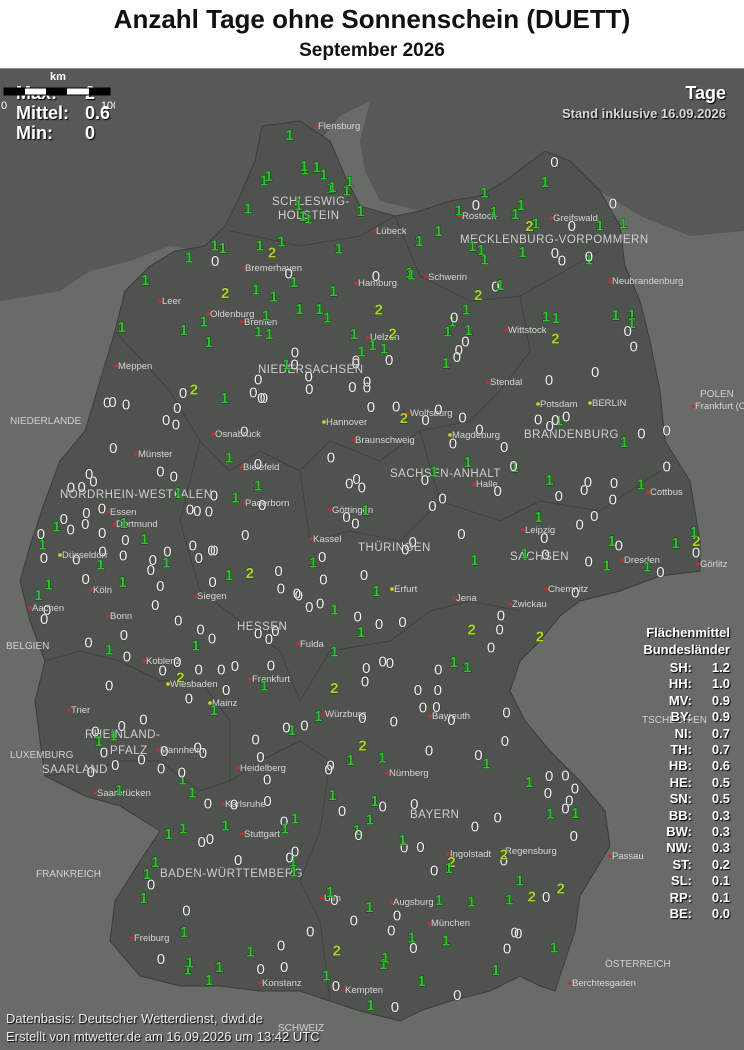 Image resolution: width=744 pixels, height=1050 pixels. What do you see at coordinates (720, 799) in the screenshot?
I see `legend-value: 0.5` at bounding box center [720, 799].